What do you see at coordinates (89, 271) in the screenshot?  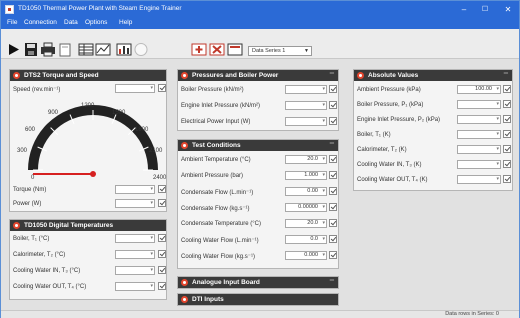 I see `temp-row-cooling-in: Cooling Water IN, T₃ (°C) ▾` at bounding box center [89, 271].